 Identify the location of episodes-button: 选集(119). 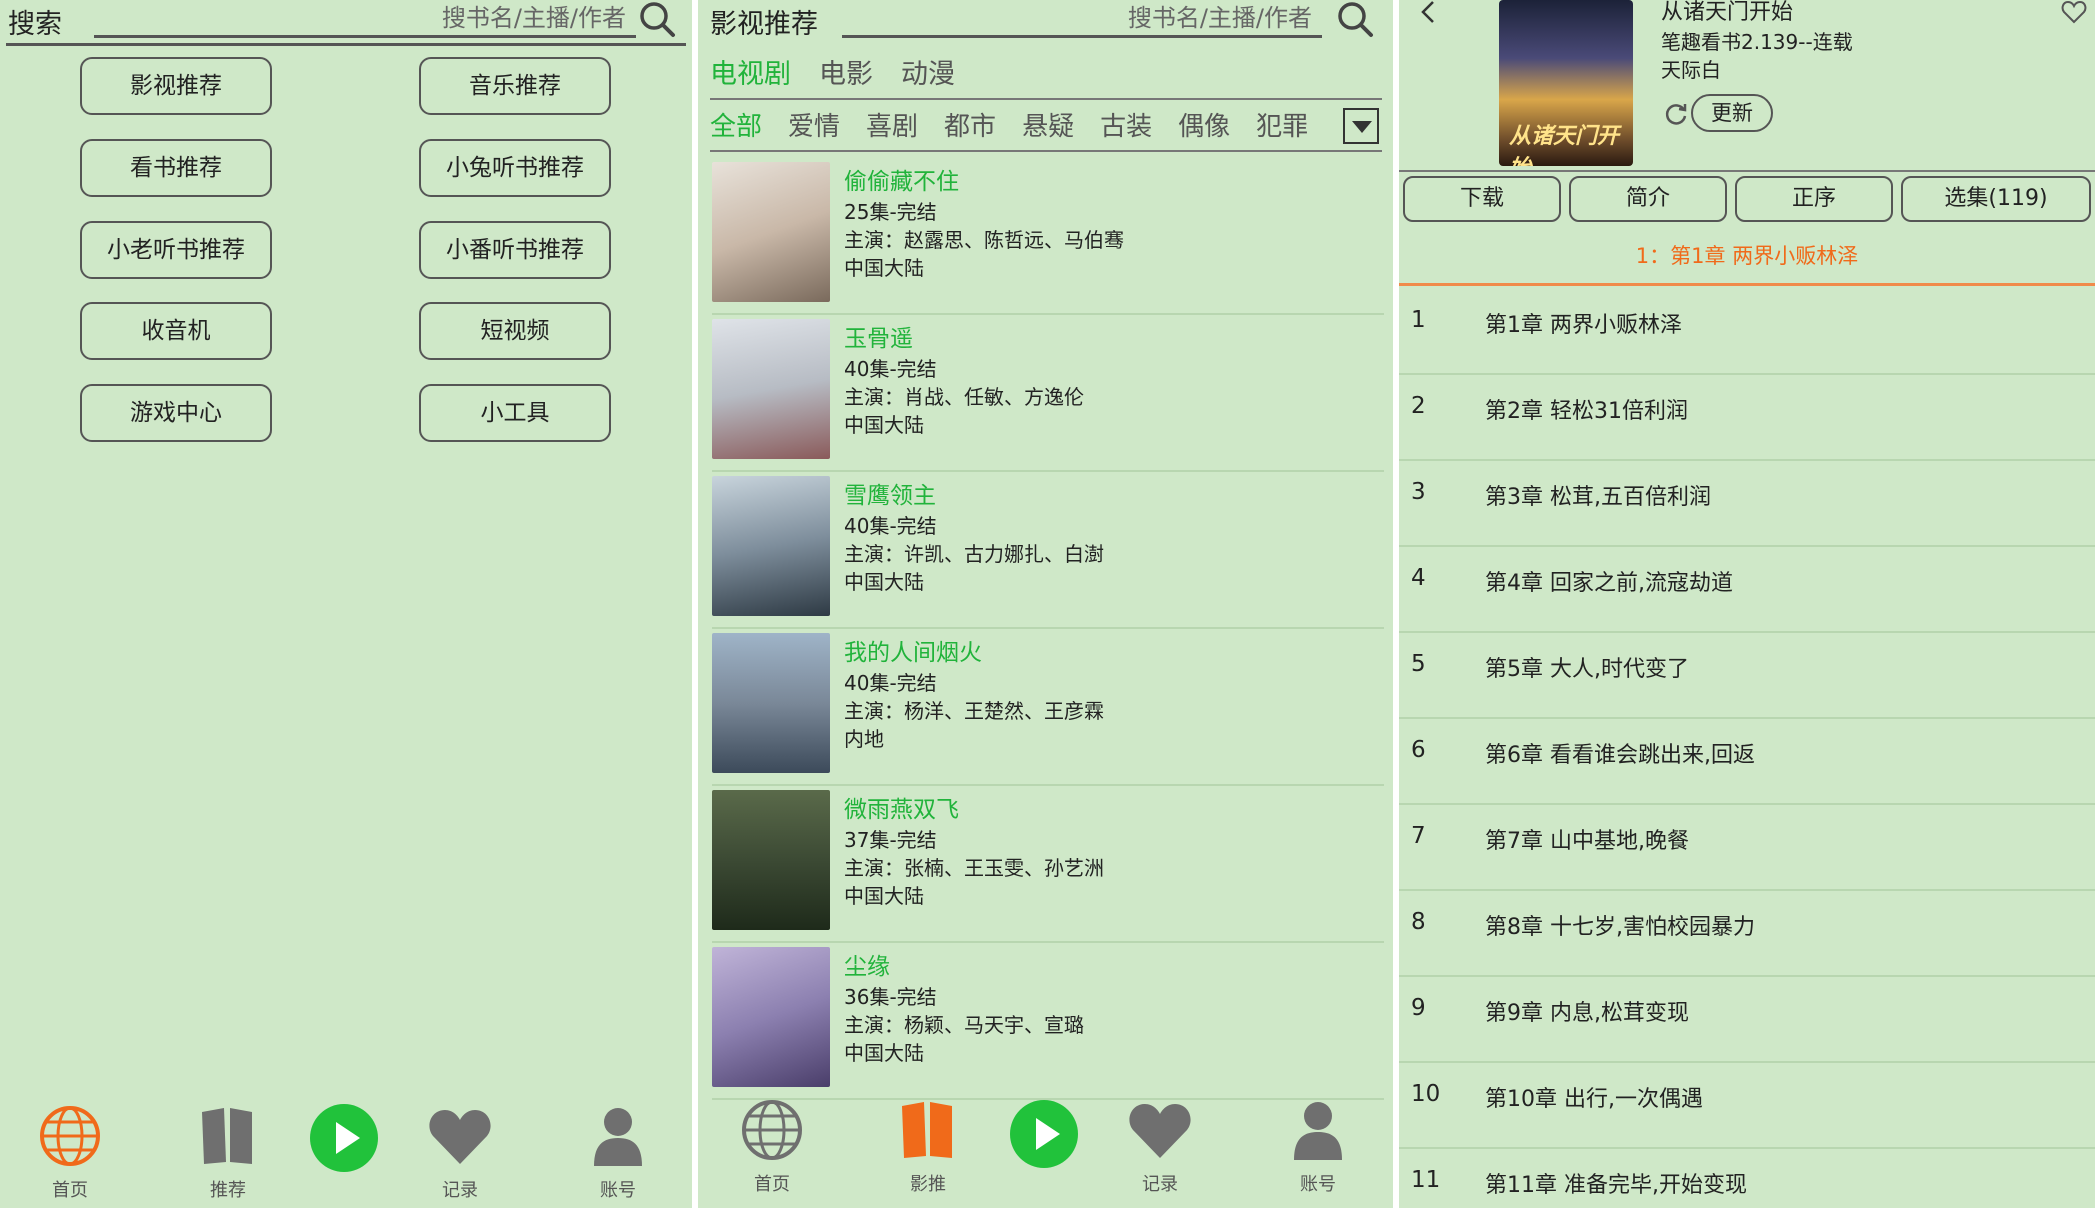
(1996, 199).